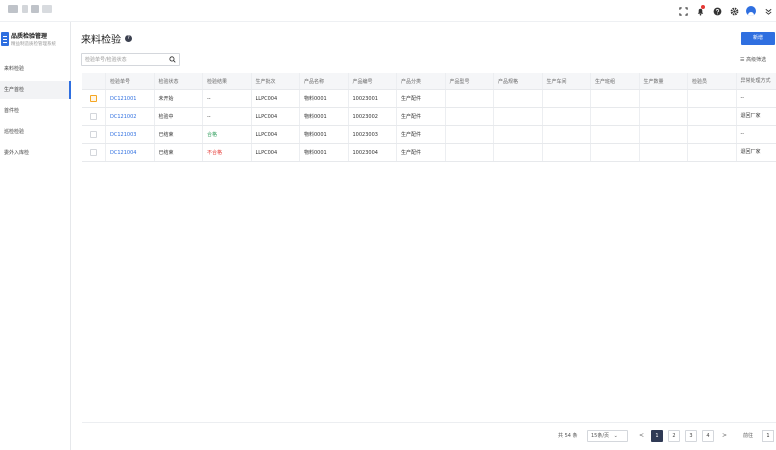 The image size is (776, 450). What do you see at coordinates (664, 81) in the screenshot?
I see `table-header-cell: 生产数量` at bounding box center [664, 81].